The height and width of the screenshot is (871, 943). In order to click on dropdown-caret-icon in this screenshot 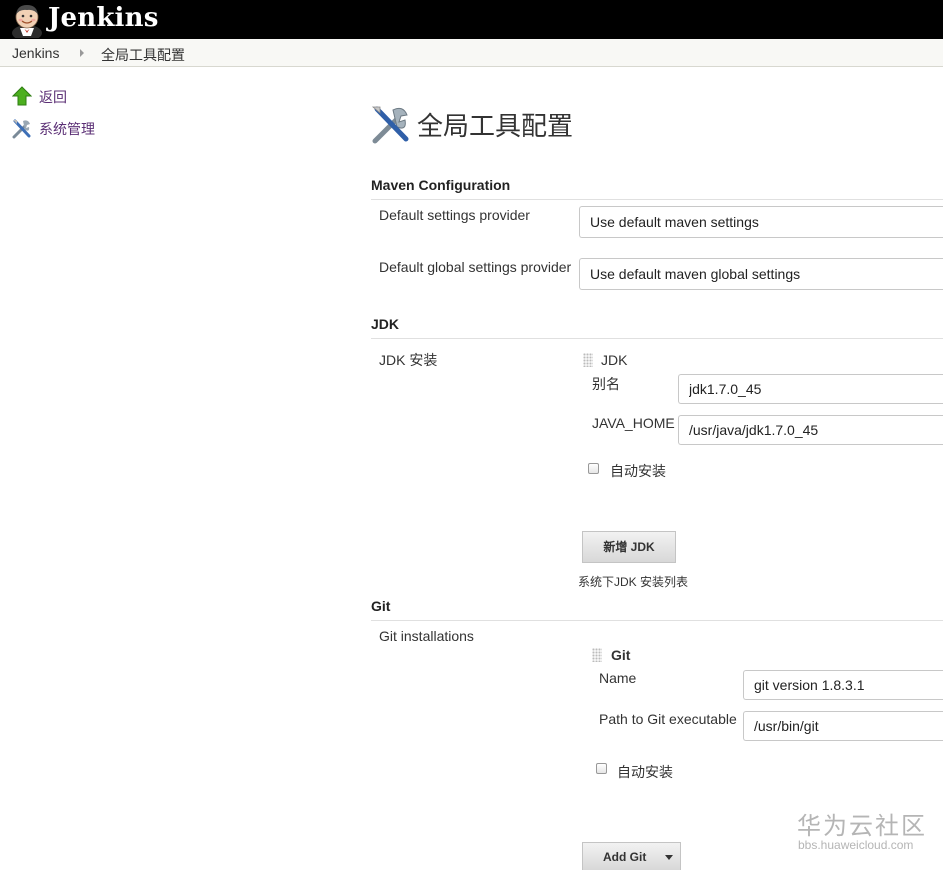, I will do `click(669, 857)`.